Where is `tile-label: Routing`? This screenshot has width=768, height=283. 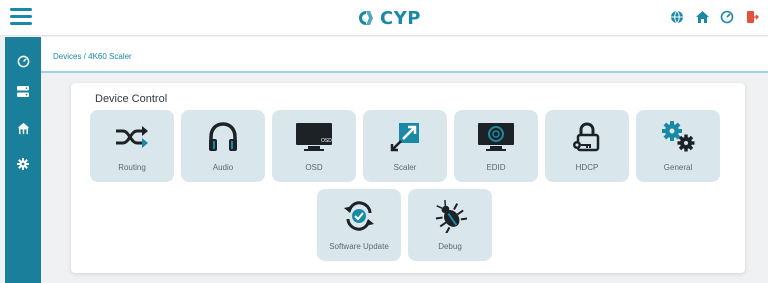 tile-label: Routing is located at coordinates (132, 167).